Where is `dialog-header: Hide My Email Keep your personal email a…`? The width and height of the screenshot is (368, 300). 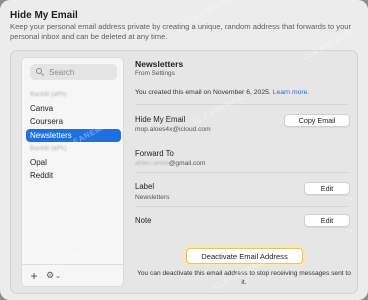 dialog-header: Hide My Email Keep your personal email a… is located at coordinates (184, 25).